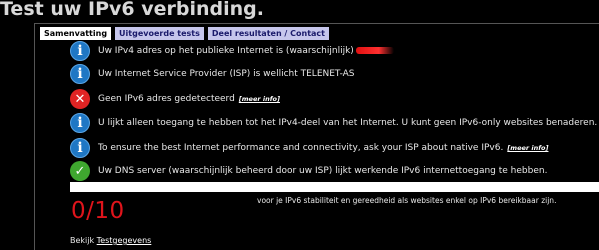 The image size is (599, 250). I want to click on footer-prefix: Bekijk, so click(82, 240).